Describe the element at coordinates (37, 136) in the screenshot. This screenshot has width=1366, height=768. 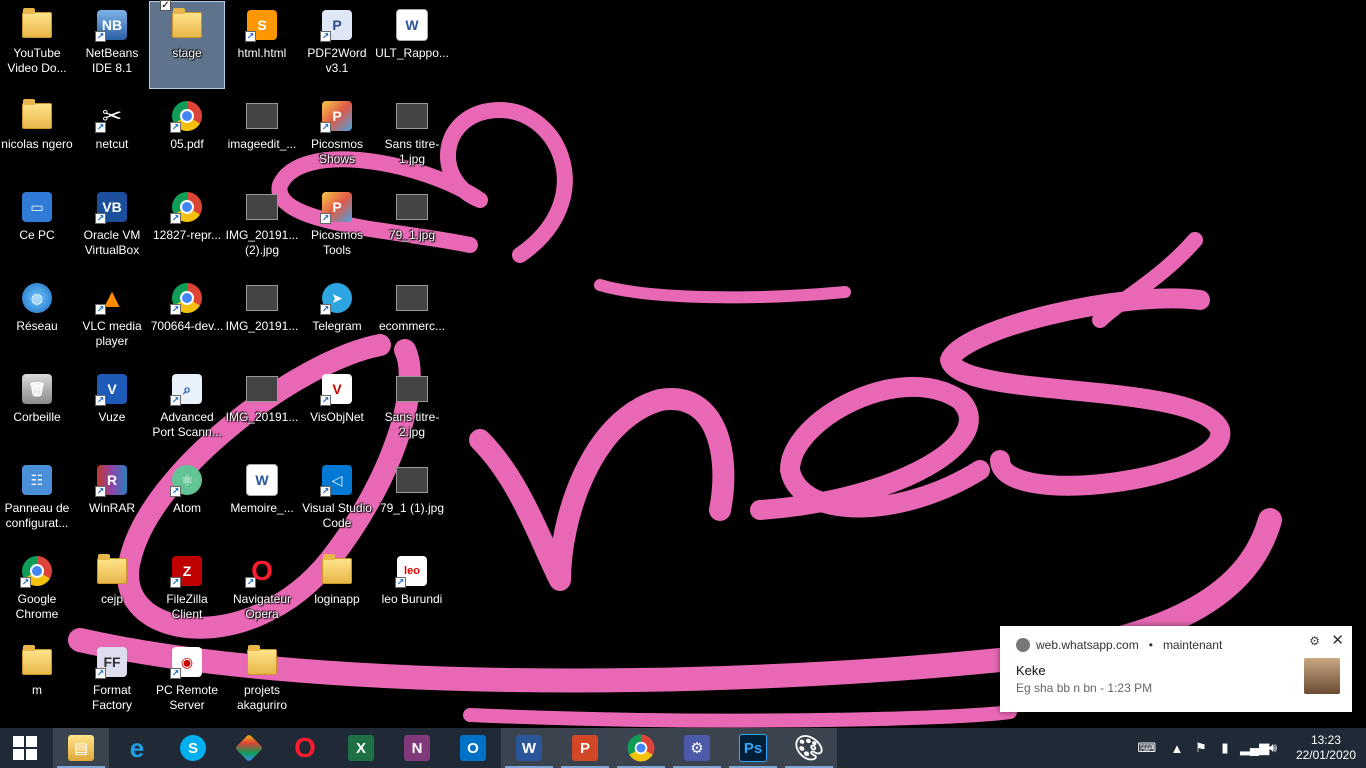
I see `desktop-icon: nicolas ngero` at that location.